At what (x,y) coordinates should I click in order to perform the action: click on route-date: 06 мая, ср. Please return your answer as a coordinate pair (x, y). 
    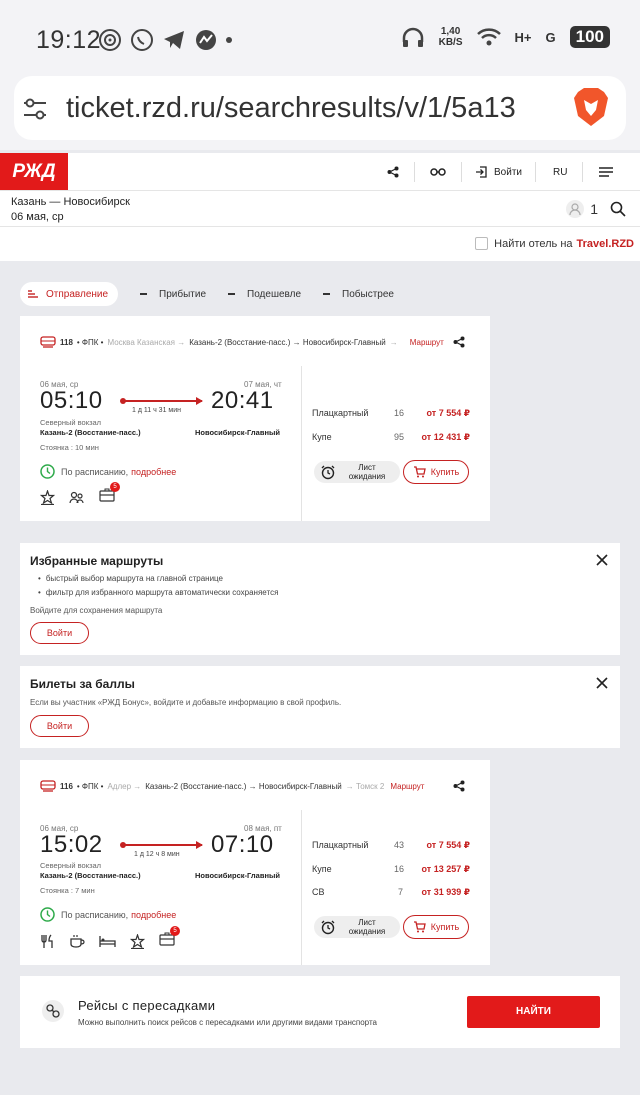
    Looking at the image, I should click on (37, 217).